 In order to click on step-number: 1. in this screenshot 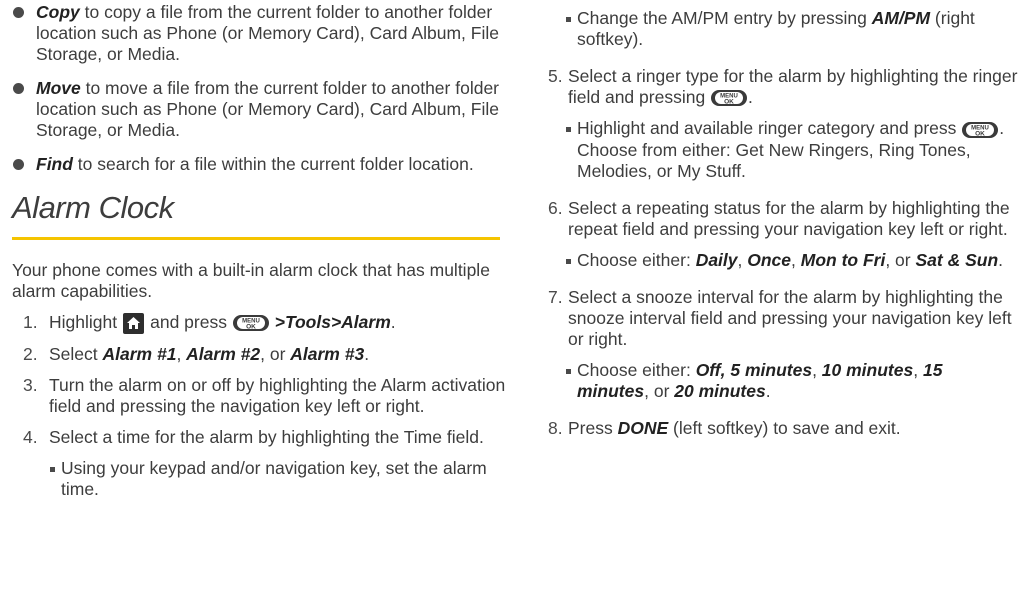, I will do `click(30, 322)`.